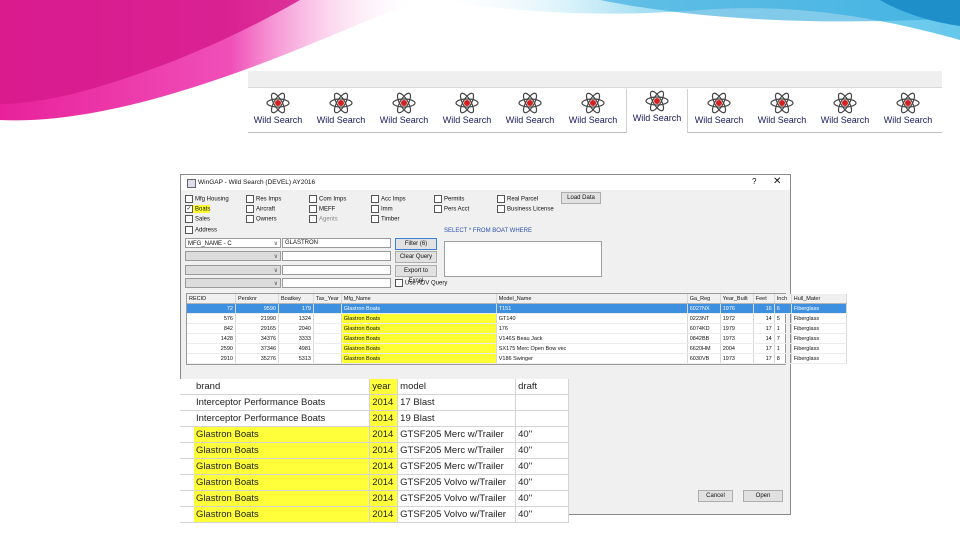 Image resolution: width=960 pixels, height=540 pixels. Describe the element at coordinates (327, 199) in the screenshot. I see `checkbox-com-imps: Com Imps` at that location.